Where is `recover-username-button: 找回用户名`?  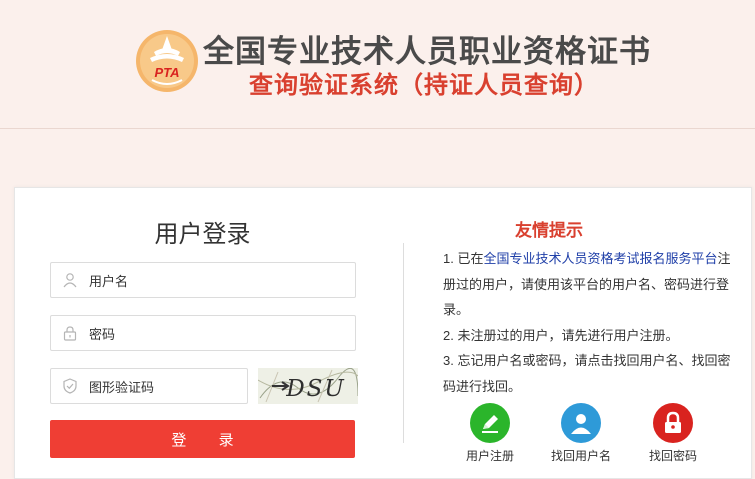 recover-username-button: 找回用户名 is located at coordinates (581, 433).